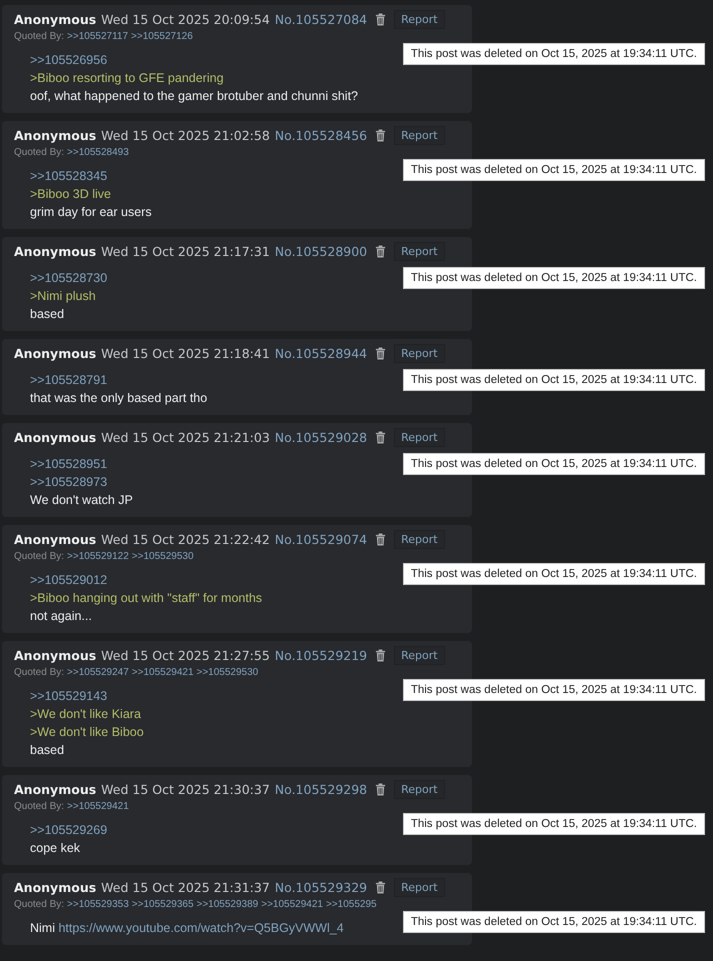 This screenshot has height=961, width=713. What do you see at coordinates (162, 36) in the screenshot?
I see `backlink: >>105527126` at bounding box center [162, 36].